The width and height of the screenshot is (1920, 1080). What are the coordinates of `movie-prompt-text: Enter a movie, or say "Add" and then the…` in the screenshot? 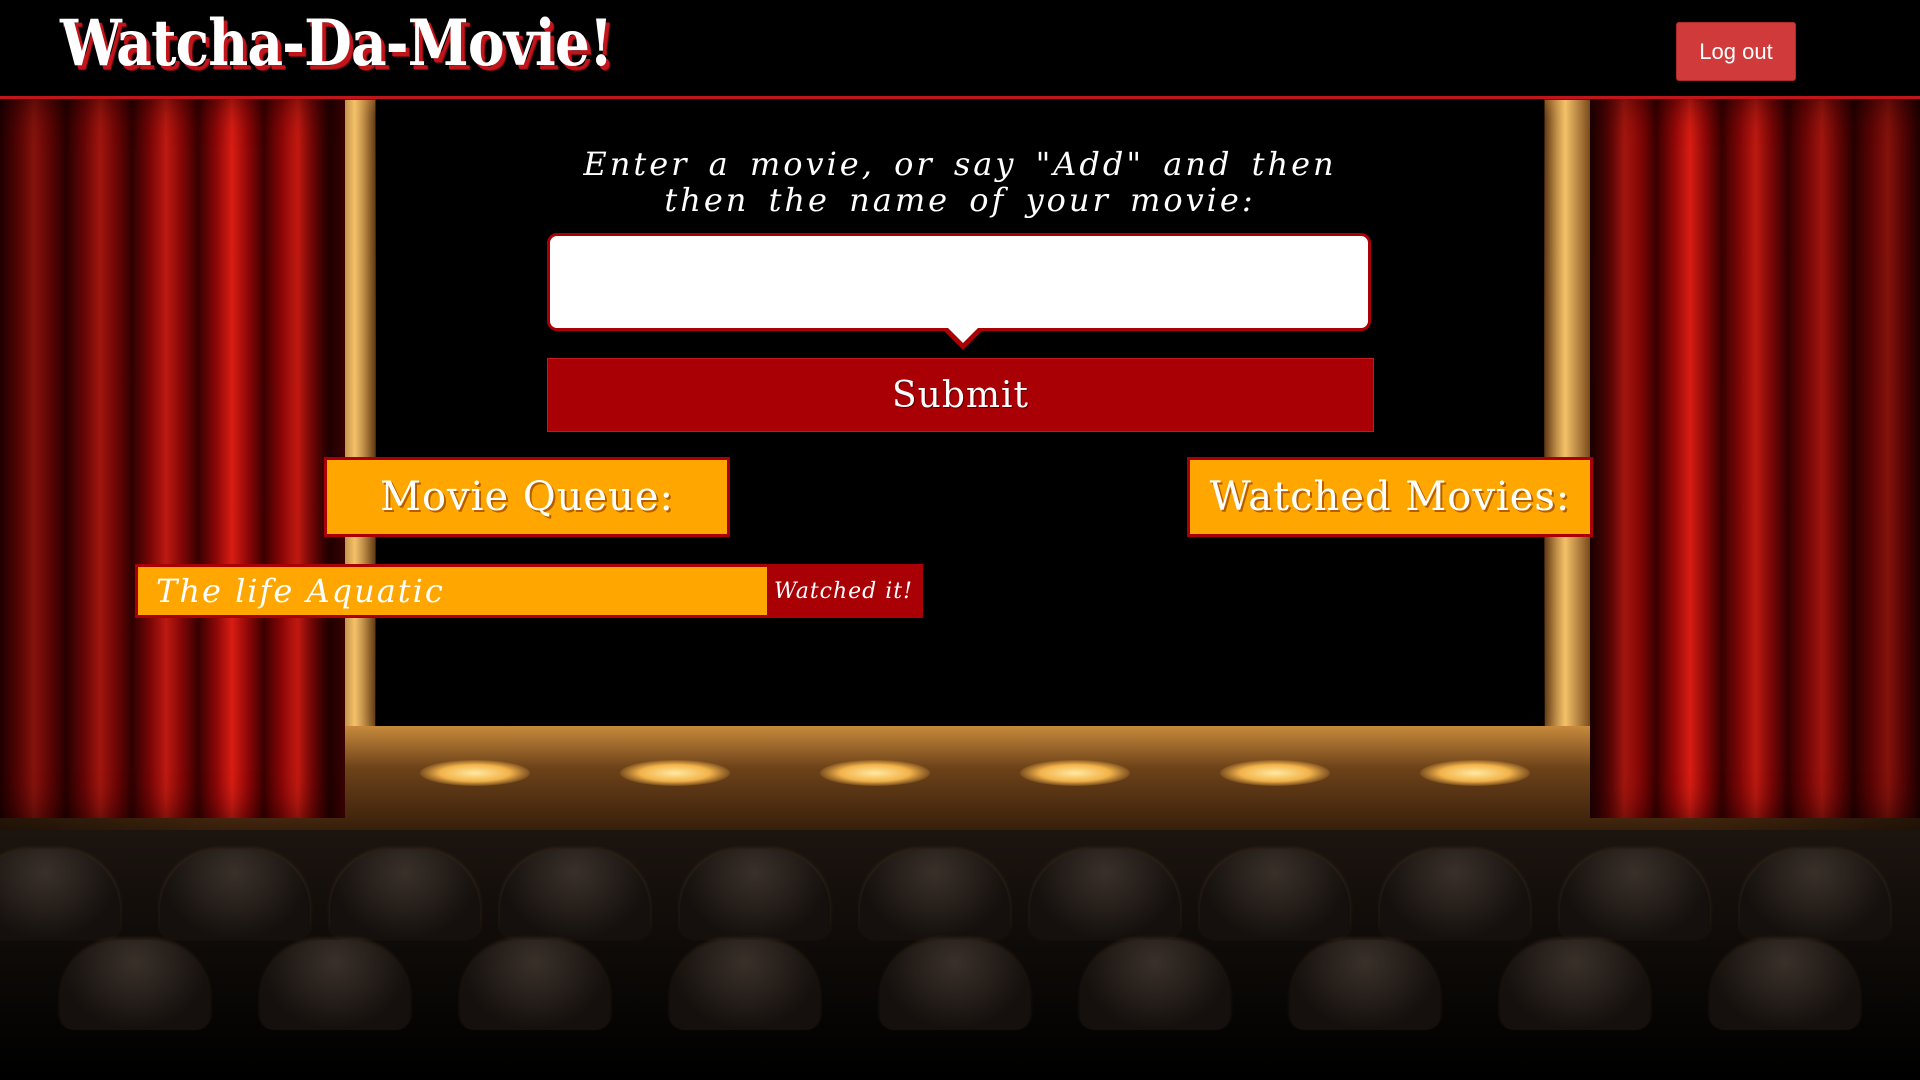 It's located at (960, 182).